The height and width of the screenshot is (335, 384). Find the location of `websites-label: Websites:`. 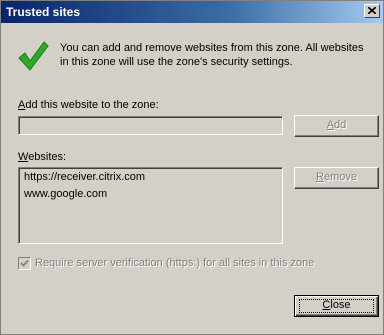

websites-label: Websites: is located at coordinates (42, 157).